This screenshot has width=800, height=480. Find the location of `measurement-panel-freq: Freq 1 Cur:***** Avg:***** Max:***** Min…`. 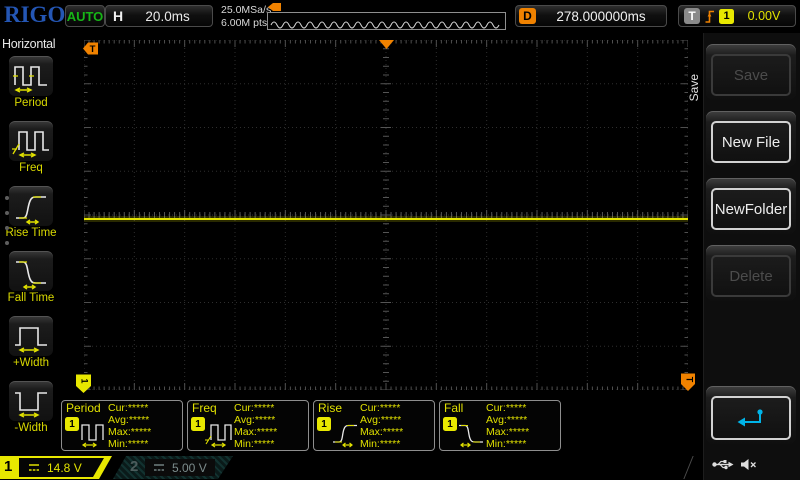

measurement-panel-freq: Freq 1 Cur:***** Avg:***** Max:***** Min… is located at coordinates (248, 425).